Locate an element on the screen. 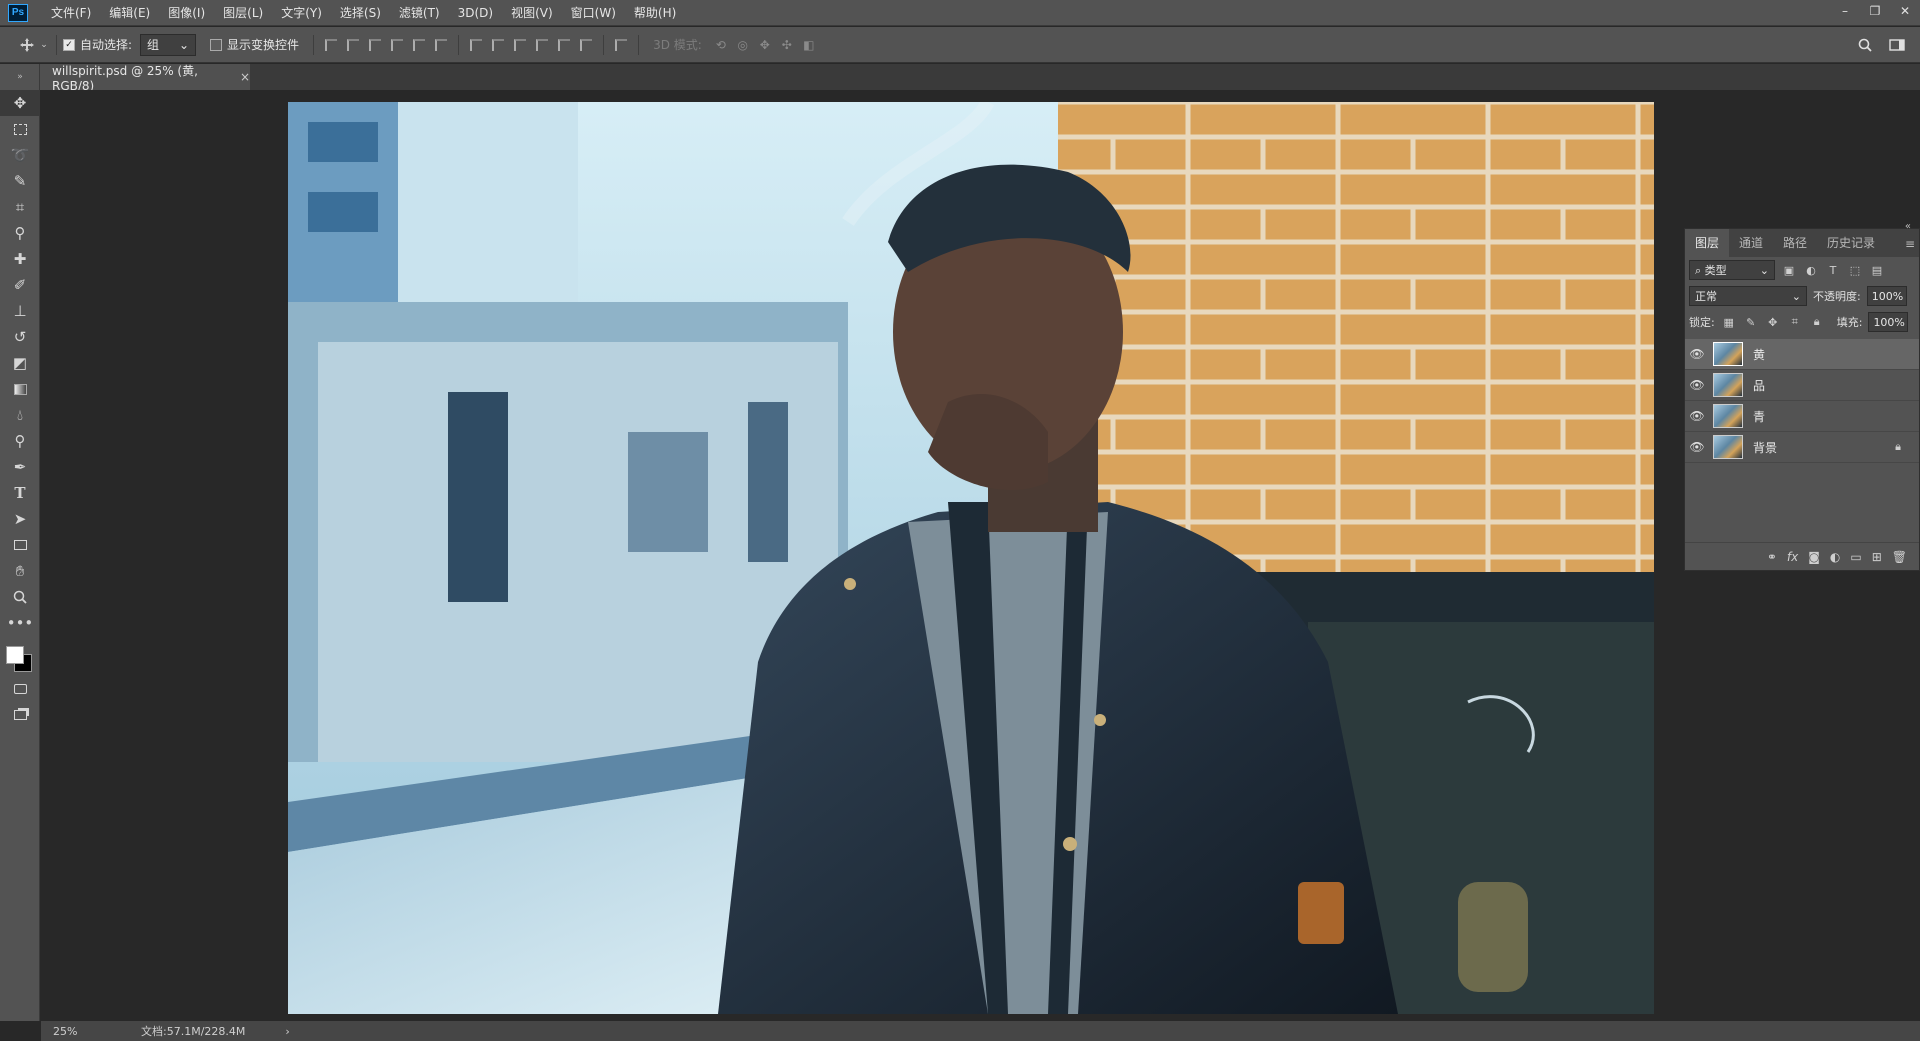 This screenshot has width=1920, height=1041. marquee-tool-icon is located at coordinates (20, 129).